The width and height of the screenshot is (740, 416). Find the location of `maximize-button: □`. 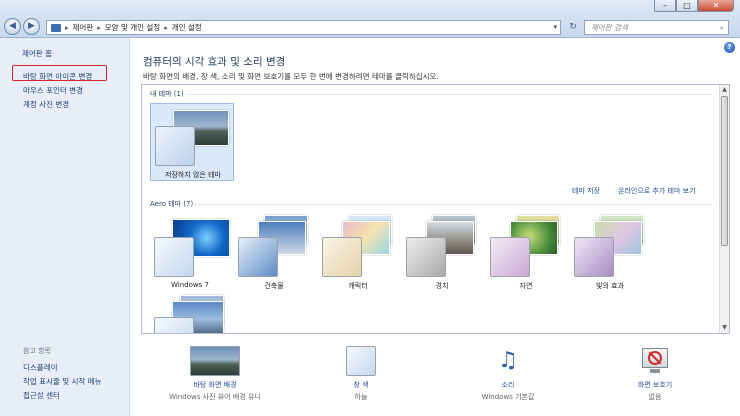

maximize-button: □ is located at coordinates (687, 6).